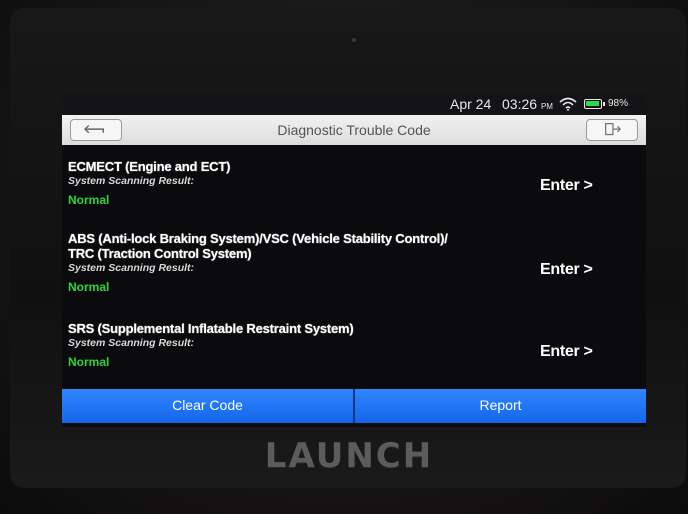 Image resolution: width=688 pixels, height=514 pixels. I want to click on exit-button, so click(612, 130).